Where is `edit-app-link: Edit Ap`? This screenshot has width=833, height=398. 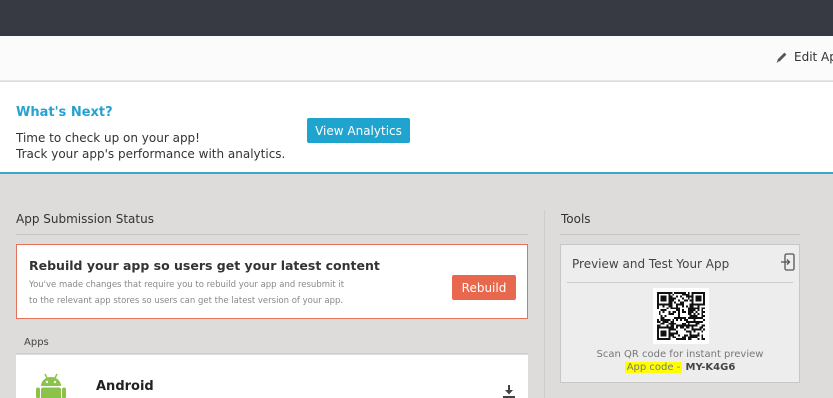
edit-app-link: Edit Ap is located at coordinates (804, 57).